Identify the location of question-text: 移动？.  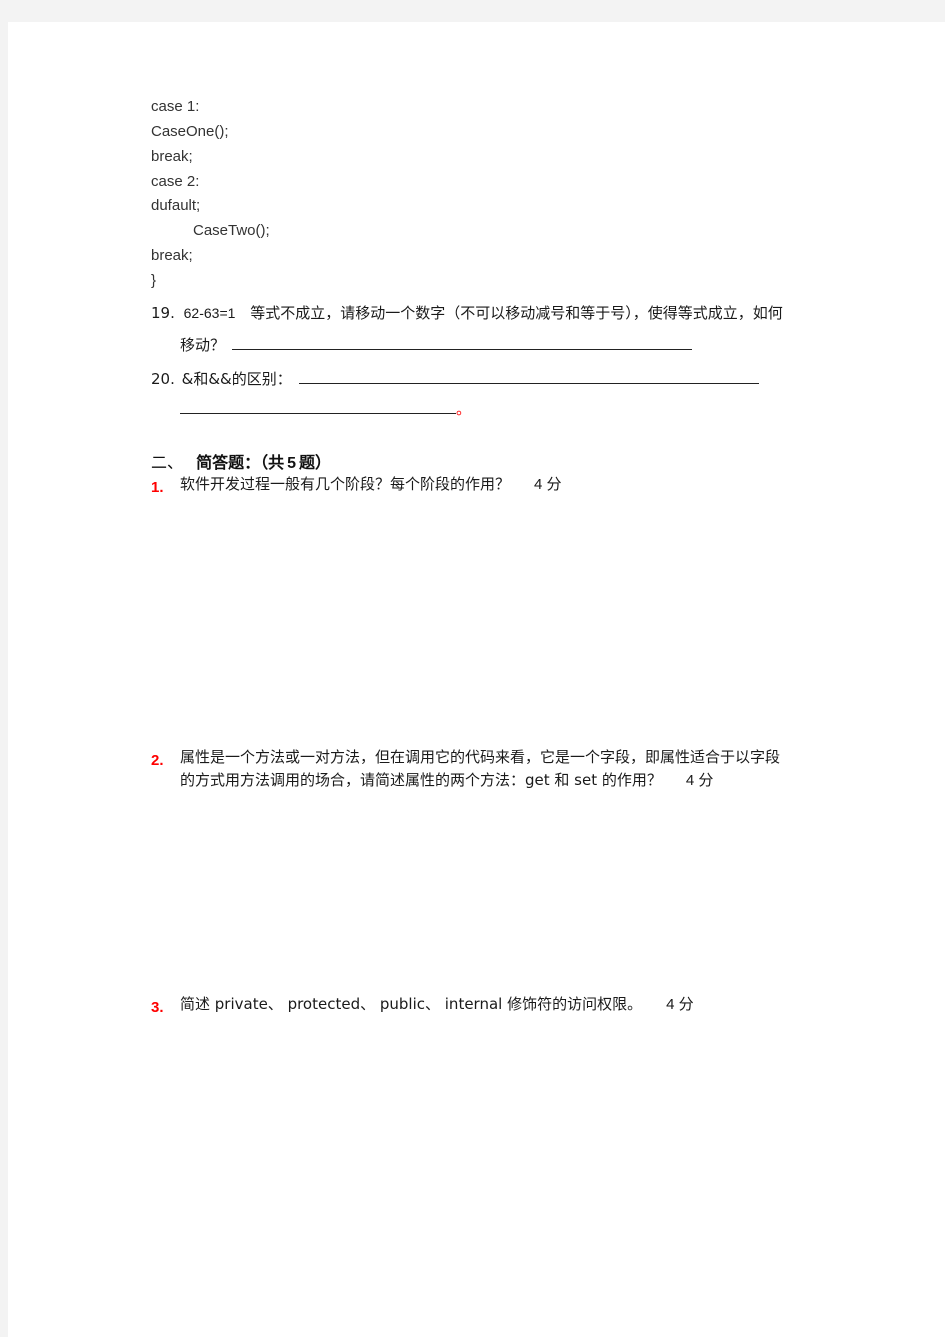
(203, 345).